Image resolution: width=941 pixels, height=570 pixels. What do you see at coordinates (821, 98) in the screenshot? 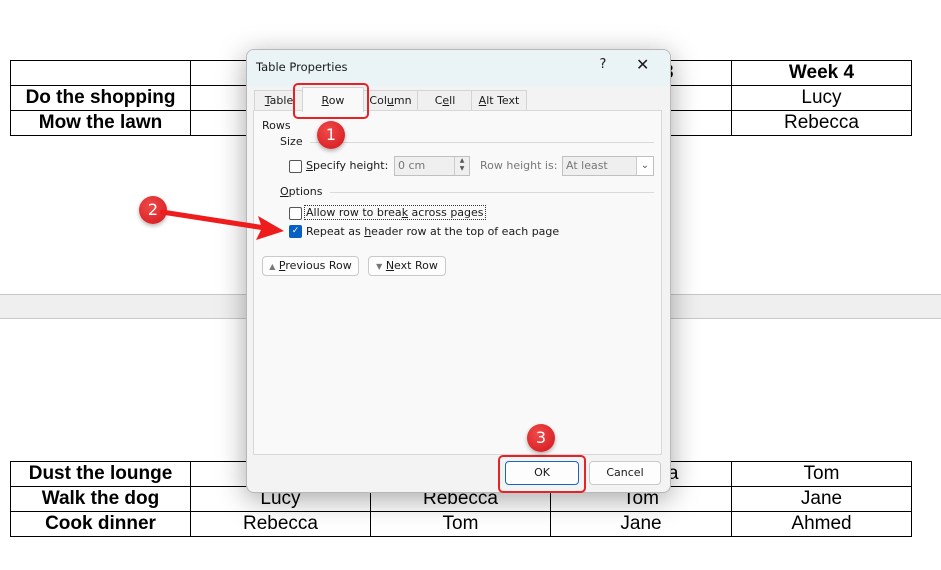
I see `table-cell: Lucy` at bounding box center [821, 98].